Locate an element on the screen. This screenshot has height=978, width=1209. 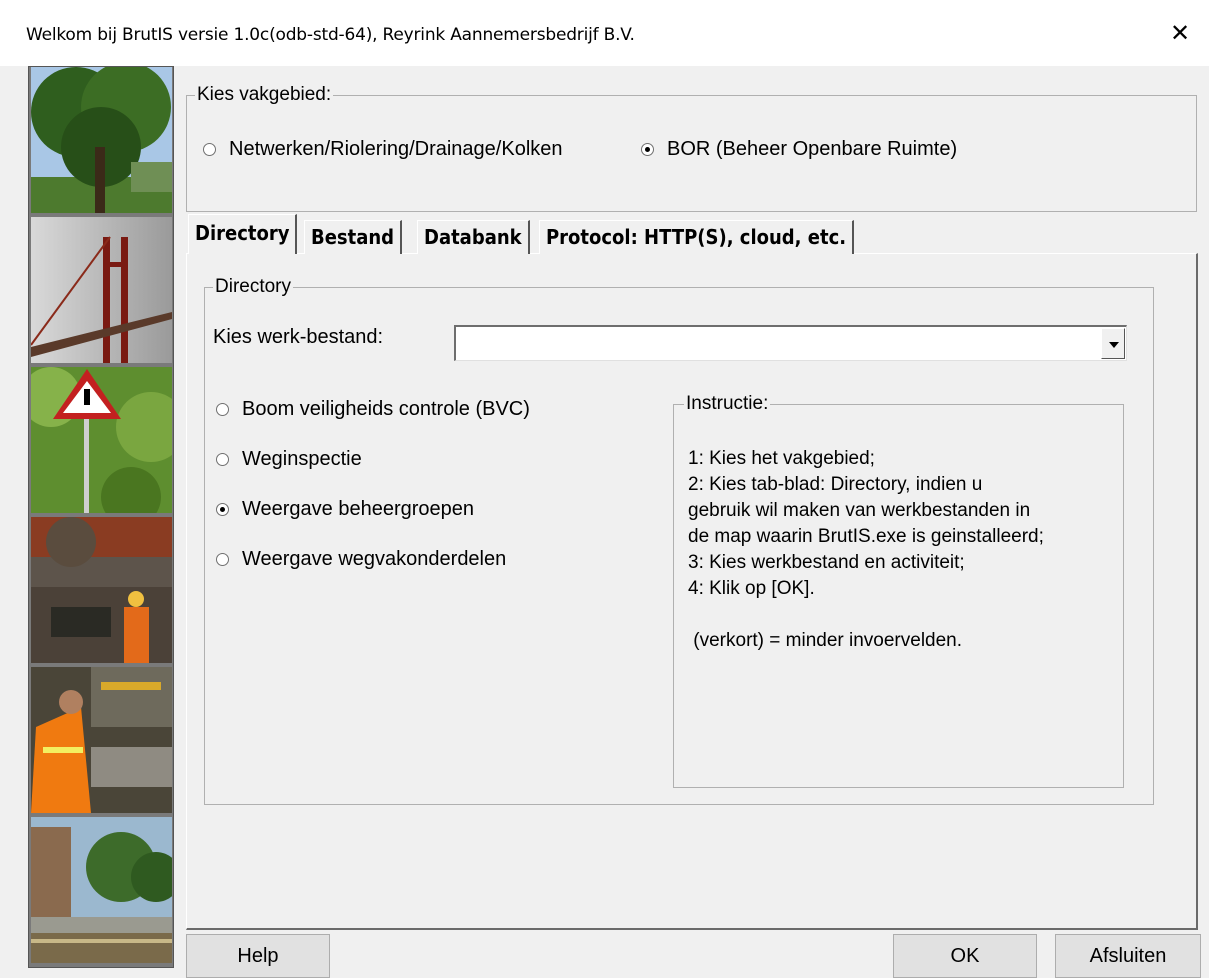
close-icon: ✕ is located at coordinates (1180, 33).